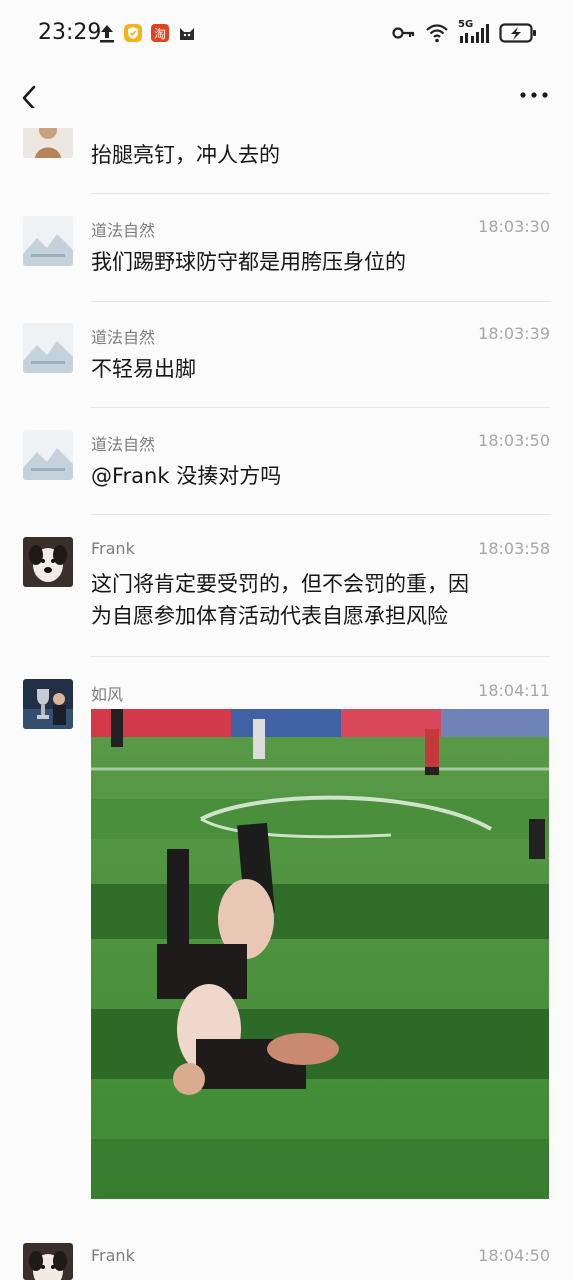 This screenshot has width=573, height=1280. Describe the element at coordinates (517, 33) in the screenshot. I see `battery-icon` at that location.